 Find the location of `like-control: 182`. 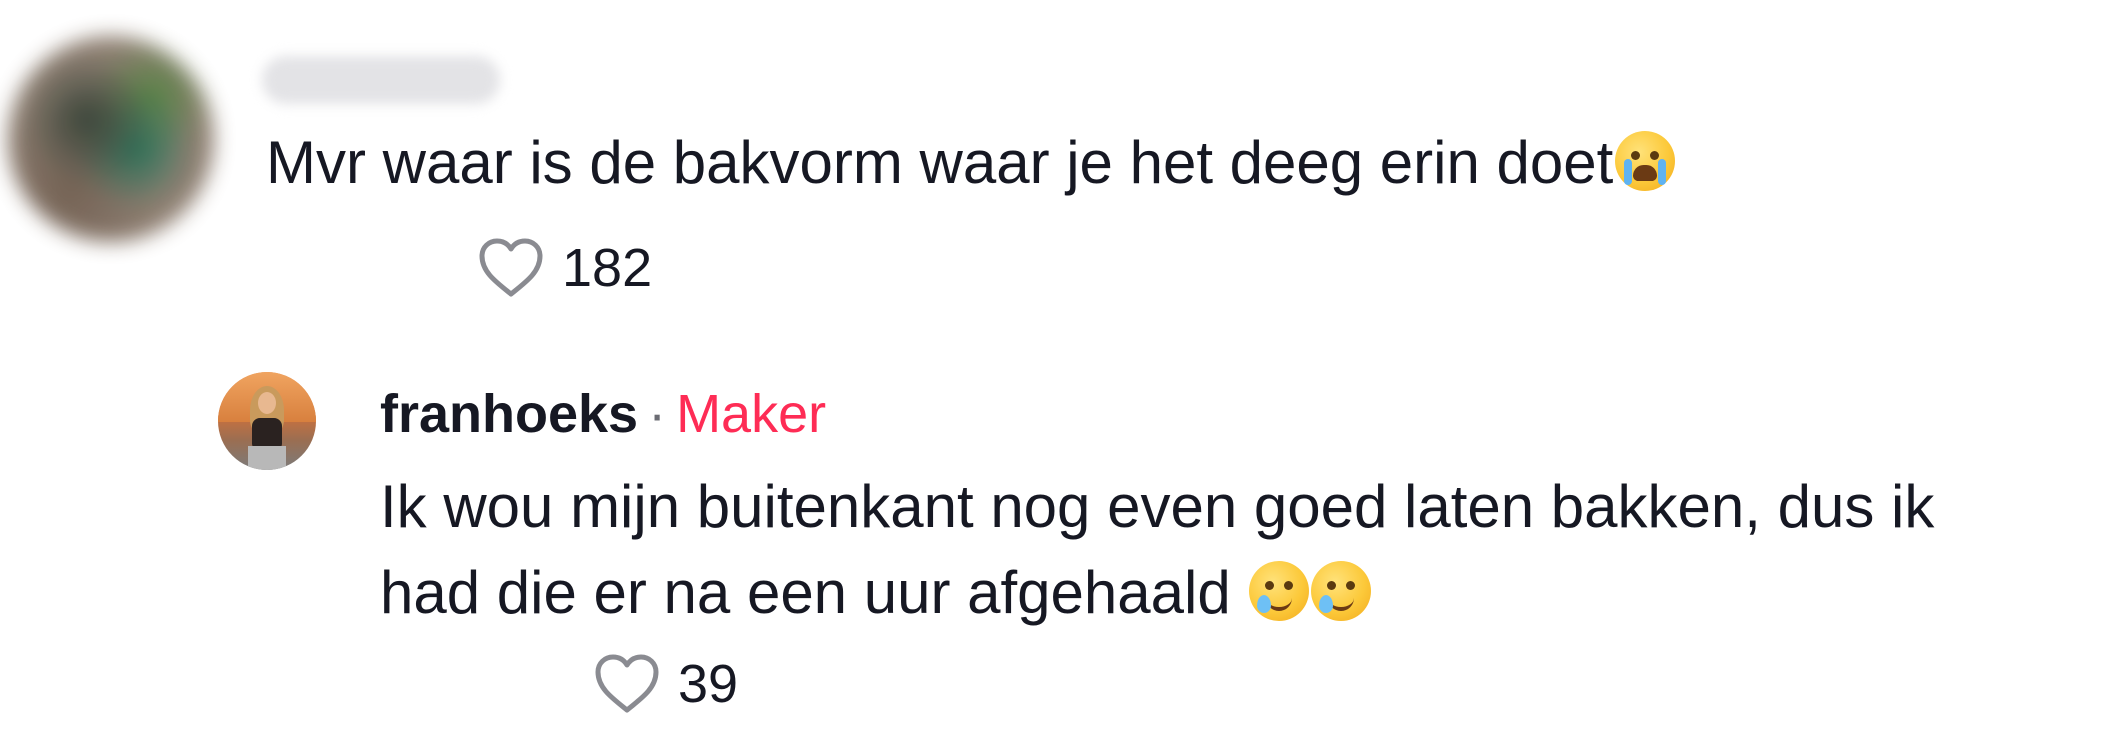

like-control: 182 is located at coordinates (564, 268).